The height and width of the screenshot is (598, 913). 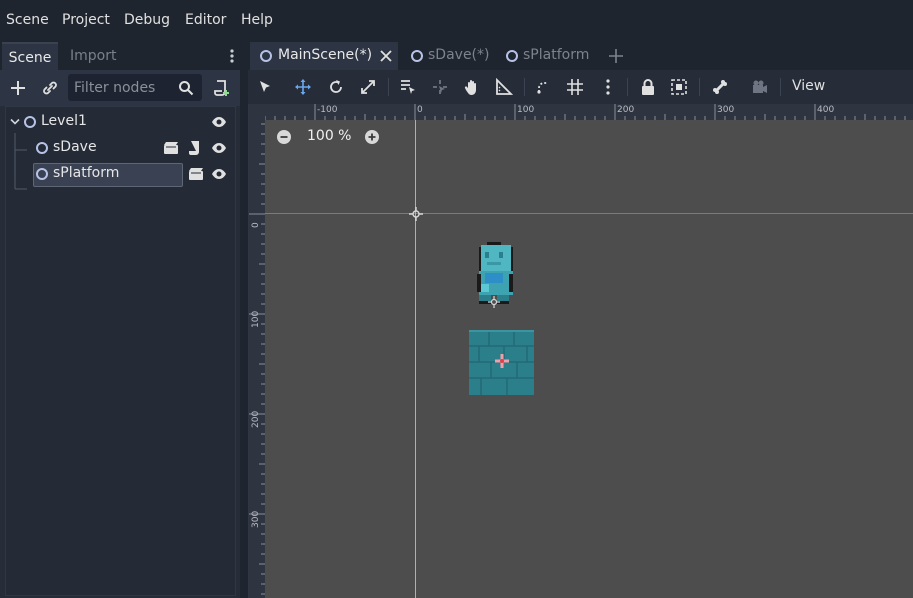 What do you see at coordinates (64, 121) in the screenshot?
I see `tree-node-label: Level1` at bounding box center [64, 121].